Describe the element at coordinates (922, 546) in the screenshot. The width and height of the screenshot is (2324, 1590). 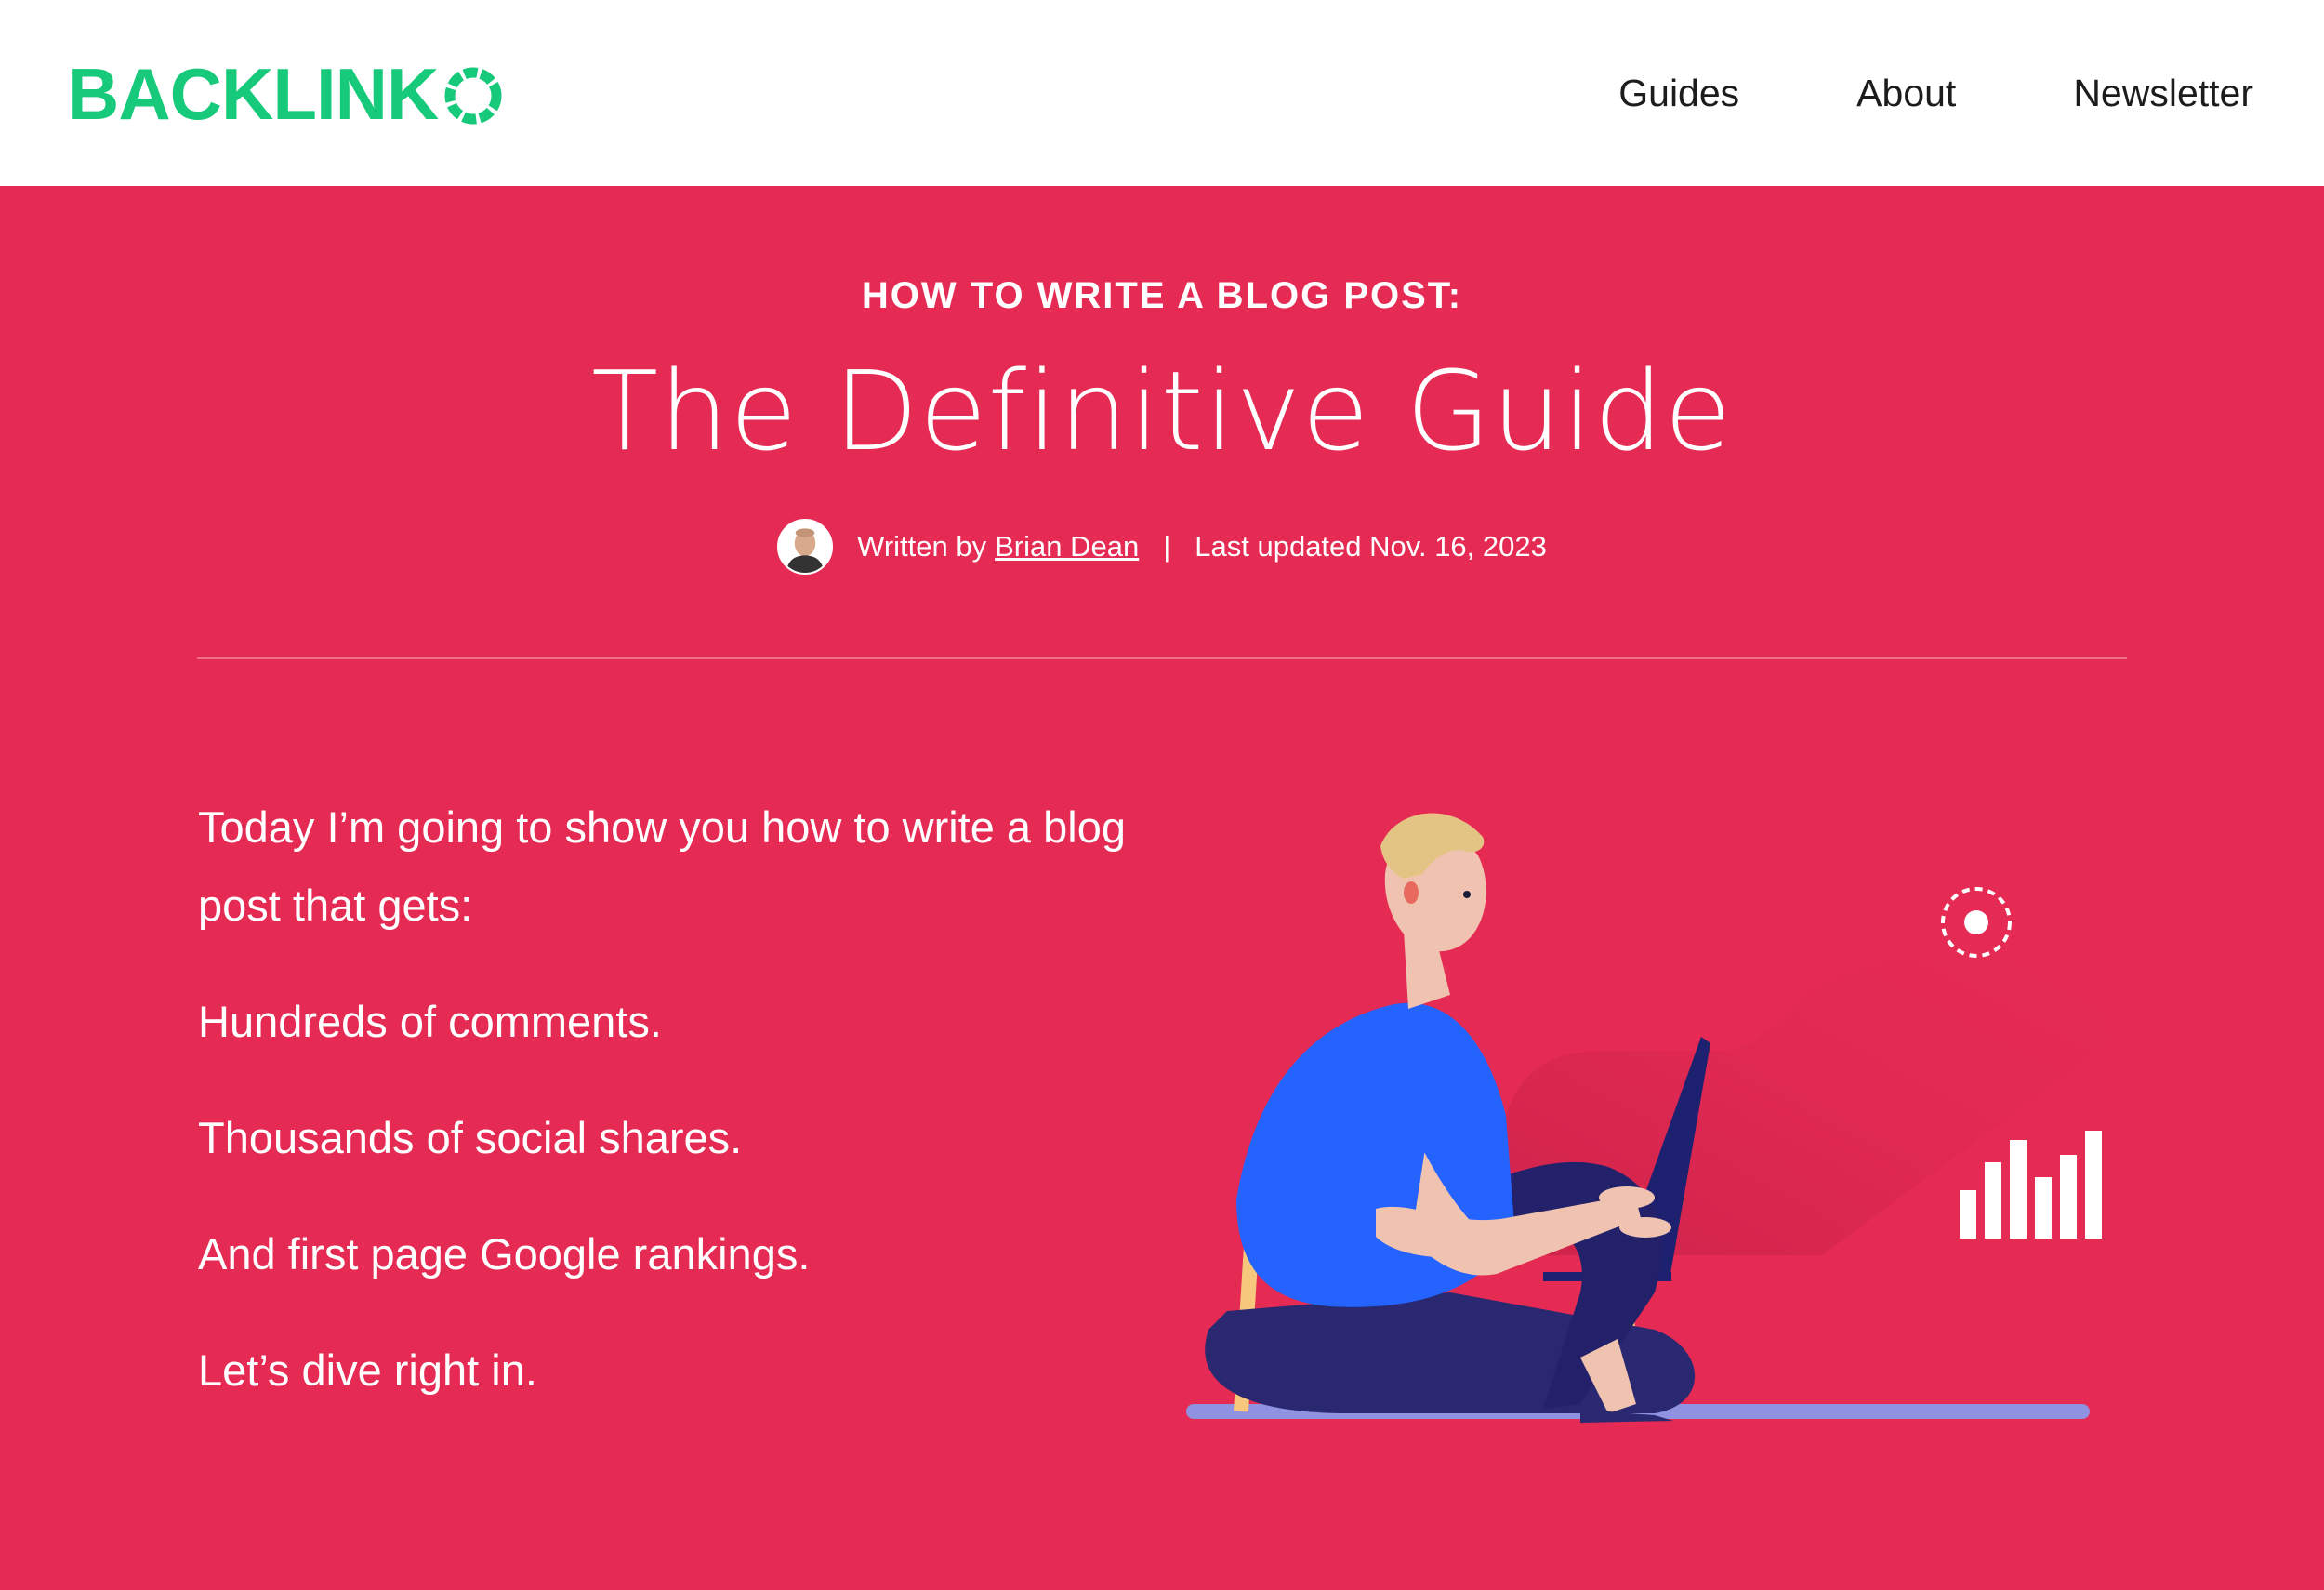
I see `written-by-label: Written by` at that location.